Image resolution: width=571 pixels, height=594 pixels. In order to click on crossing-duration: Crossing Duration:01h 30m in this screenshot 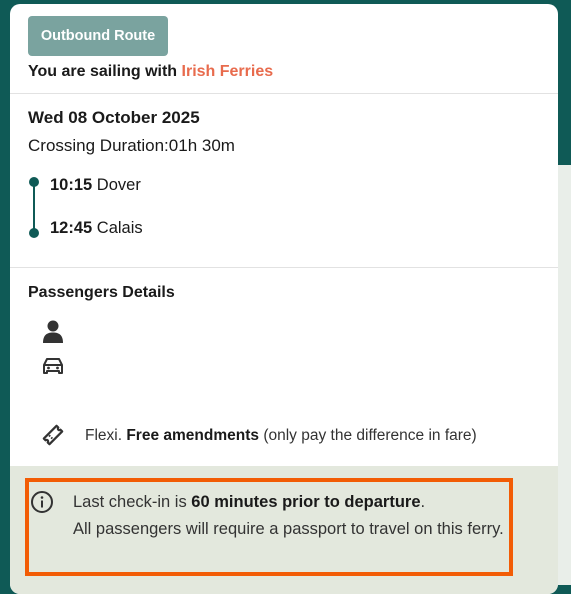, I will do `click(131, 145)`.